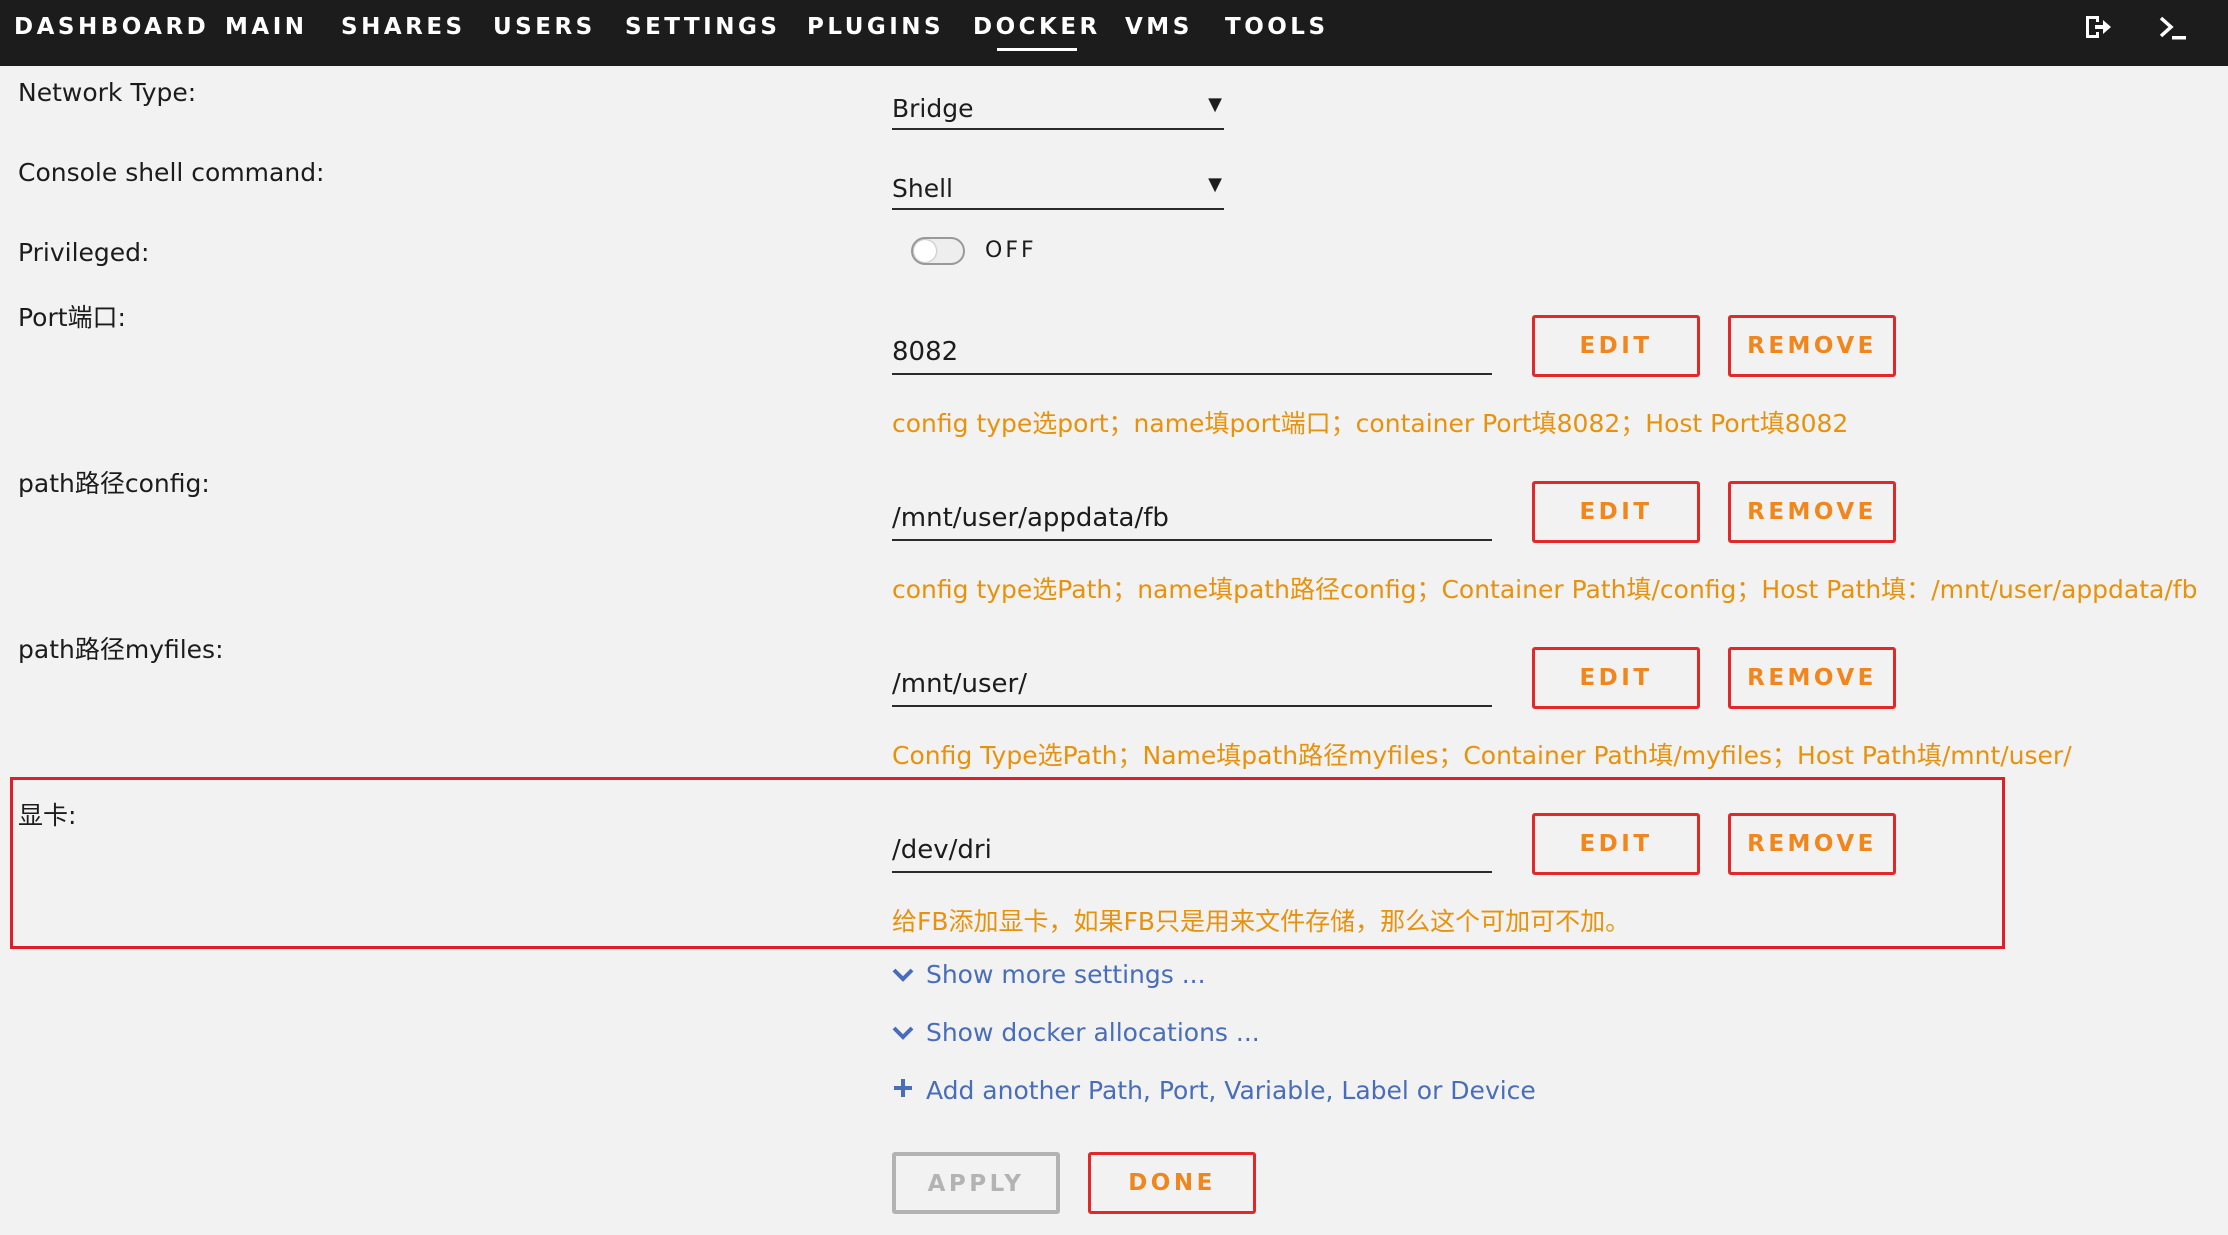 This screenshot has height=1235, width=2228. What do you see at coordinates (1616, 678) in the screenshot?
I see `path-myfiles-edit-button: EDIT` at bounding box center [1616, 678].